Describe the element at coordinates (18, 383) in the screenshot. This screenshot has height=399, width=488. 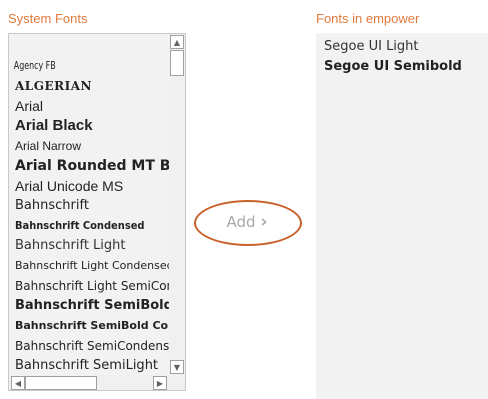
I see `scroll-left-icon: ◀` at that location.